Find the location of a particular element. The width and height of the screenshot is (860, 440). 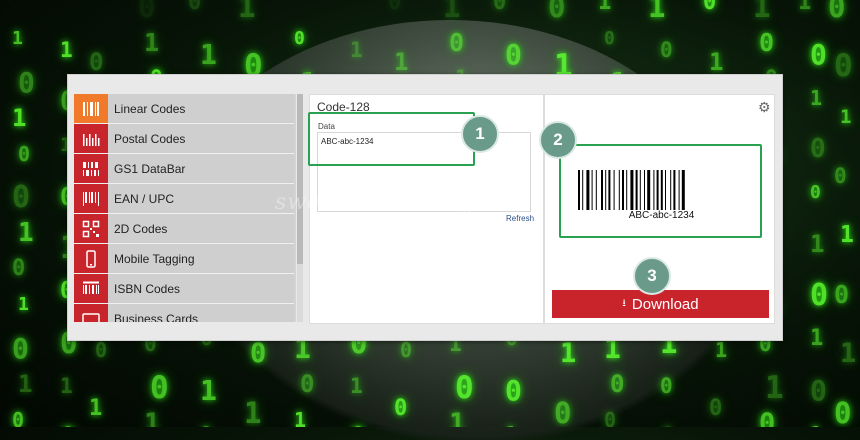

refresh-link: Refresh is located at coordinates (520, 218).